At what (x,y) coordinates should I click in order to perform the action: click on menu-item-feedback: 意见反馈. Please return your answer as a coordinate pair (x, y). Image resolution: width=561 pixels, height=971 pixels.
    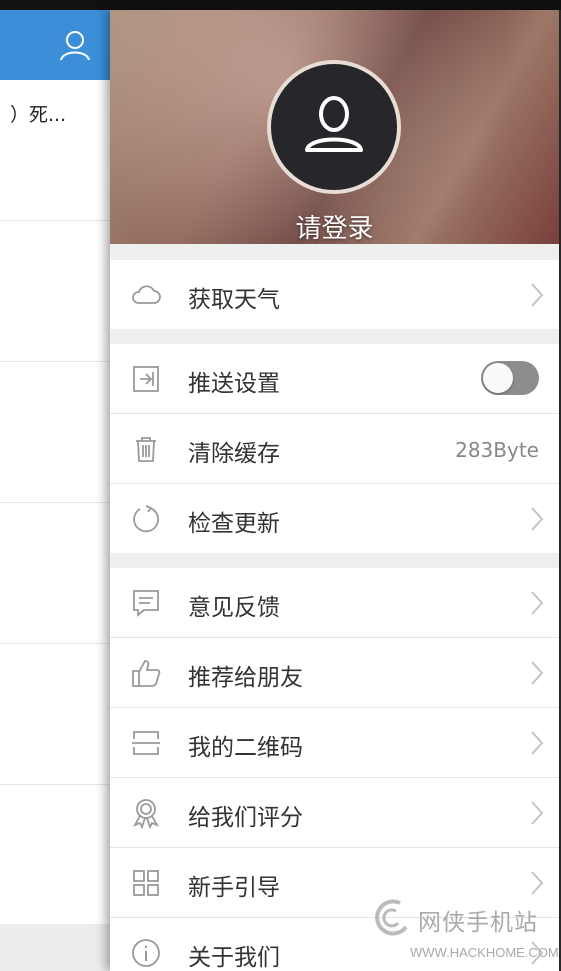
    Looking at the image, I should click on (334, 603).